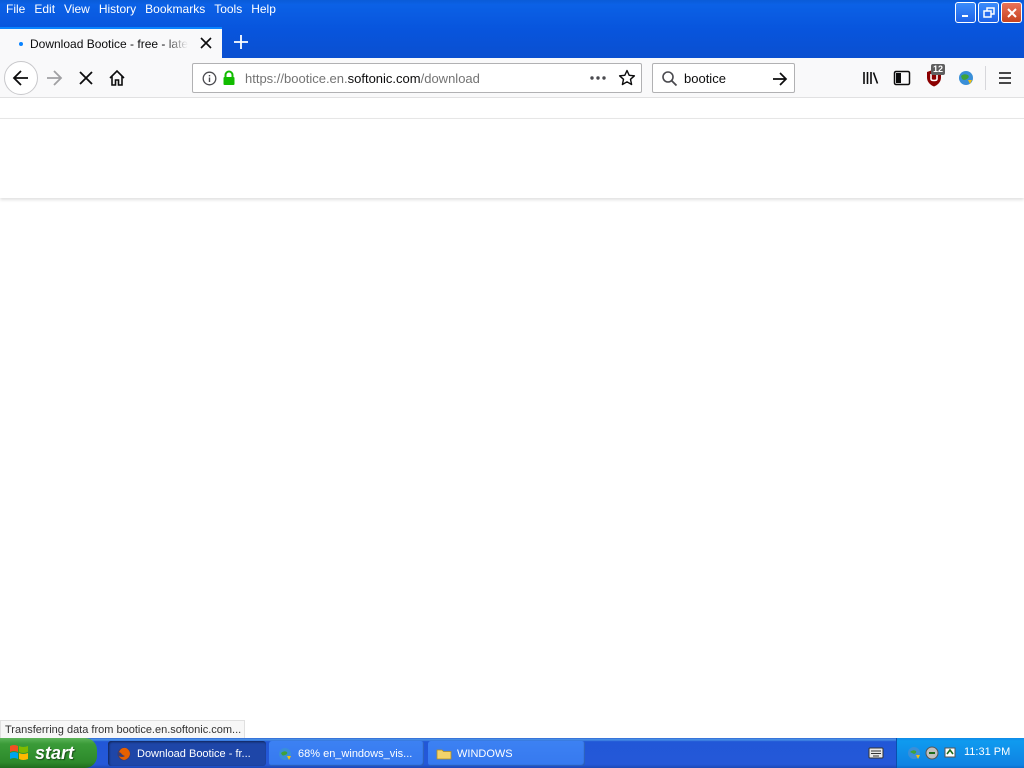 This screenshot has height=768, width=1024. What do you see at coordinates (124, 753) in the screenshot?
I see `firefox-icon` at bounding box center [124, 753].